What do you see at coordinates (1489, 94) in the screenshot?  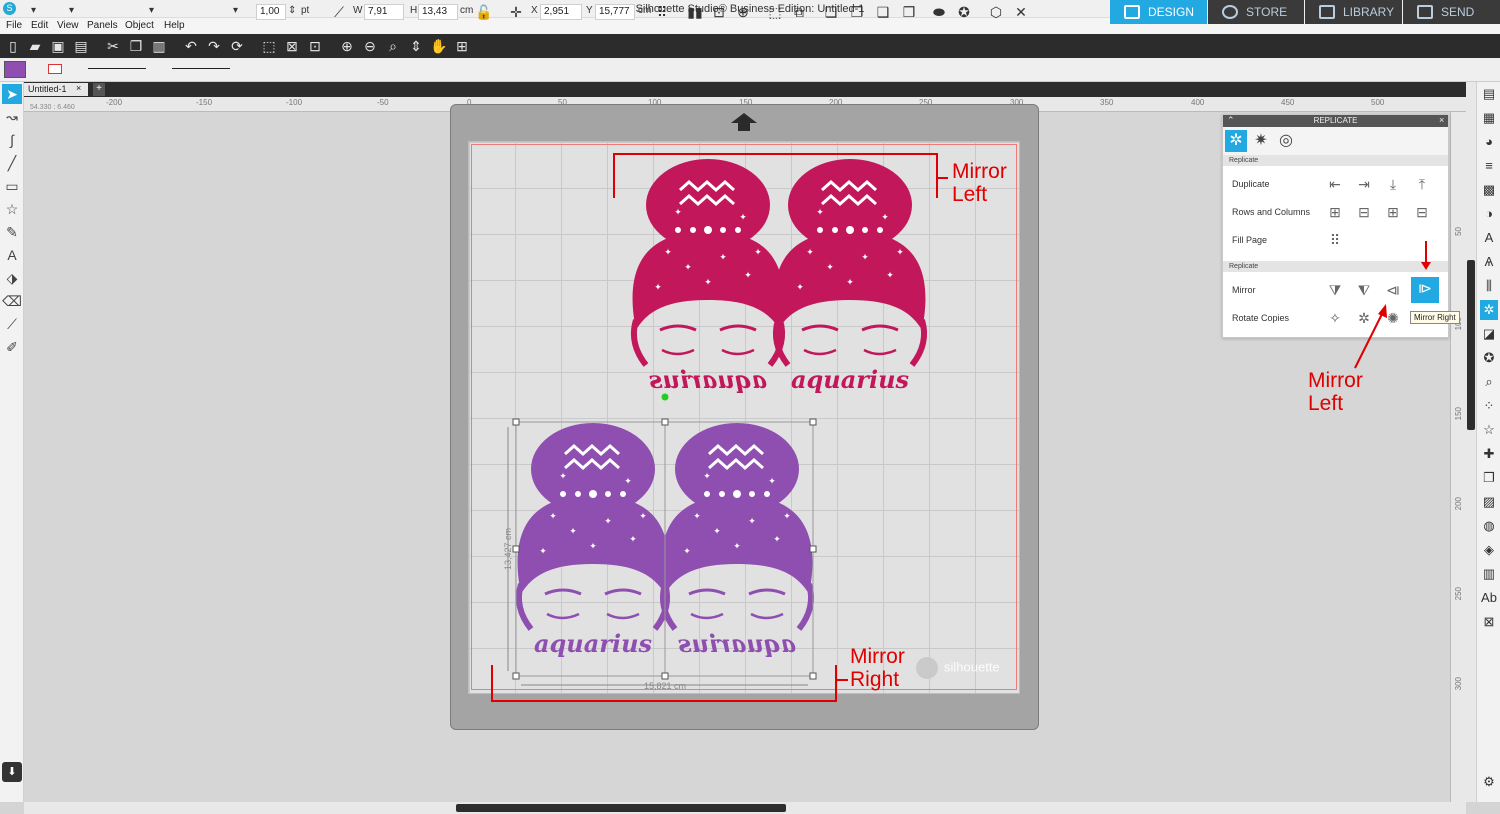 I see `page-setup-icon: ▤` at bounding box center [1489, 94].